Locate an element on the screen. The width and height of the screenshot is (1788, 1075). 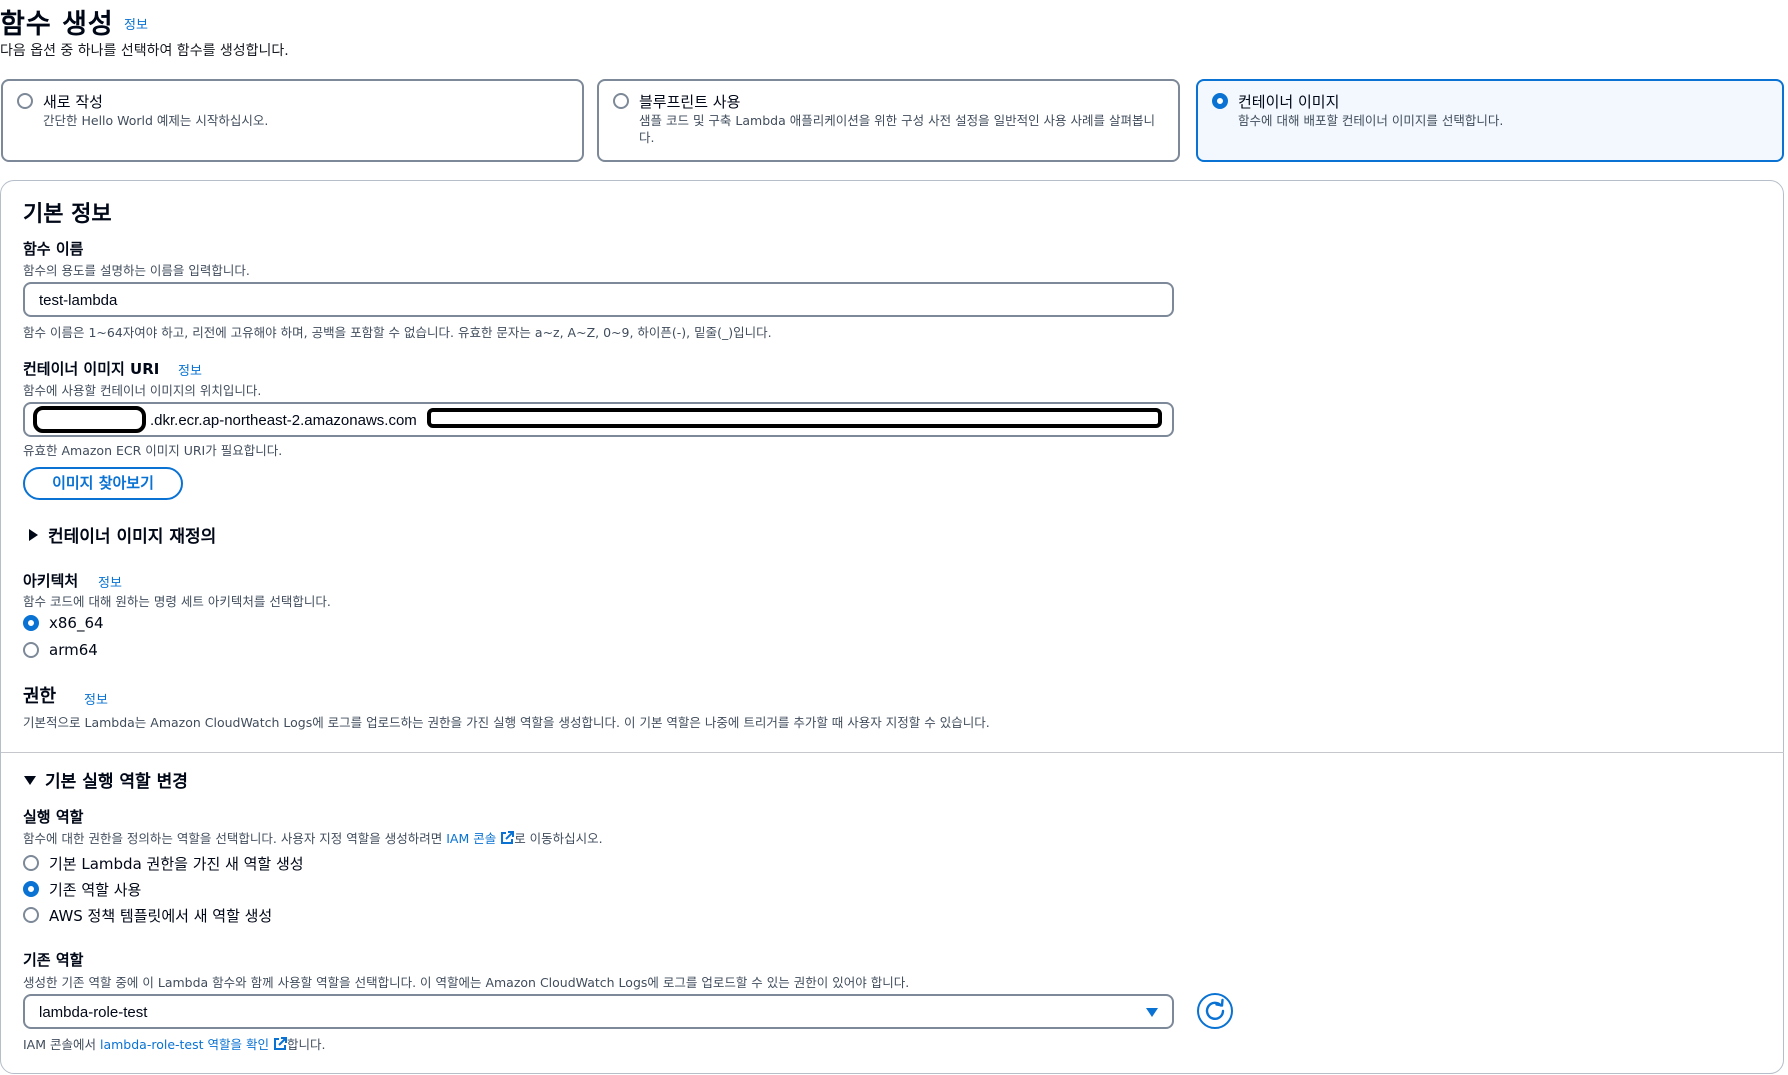
option-author-from-scratch: 새로 작성 간단한 Hello World 예제는 시작하십시오. is located at coordinates (292, 120).